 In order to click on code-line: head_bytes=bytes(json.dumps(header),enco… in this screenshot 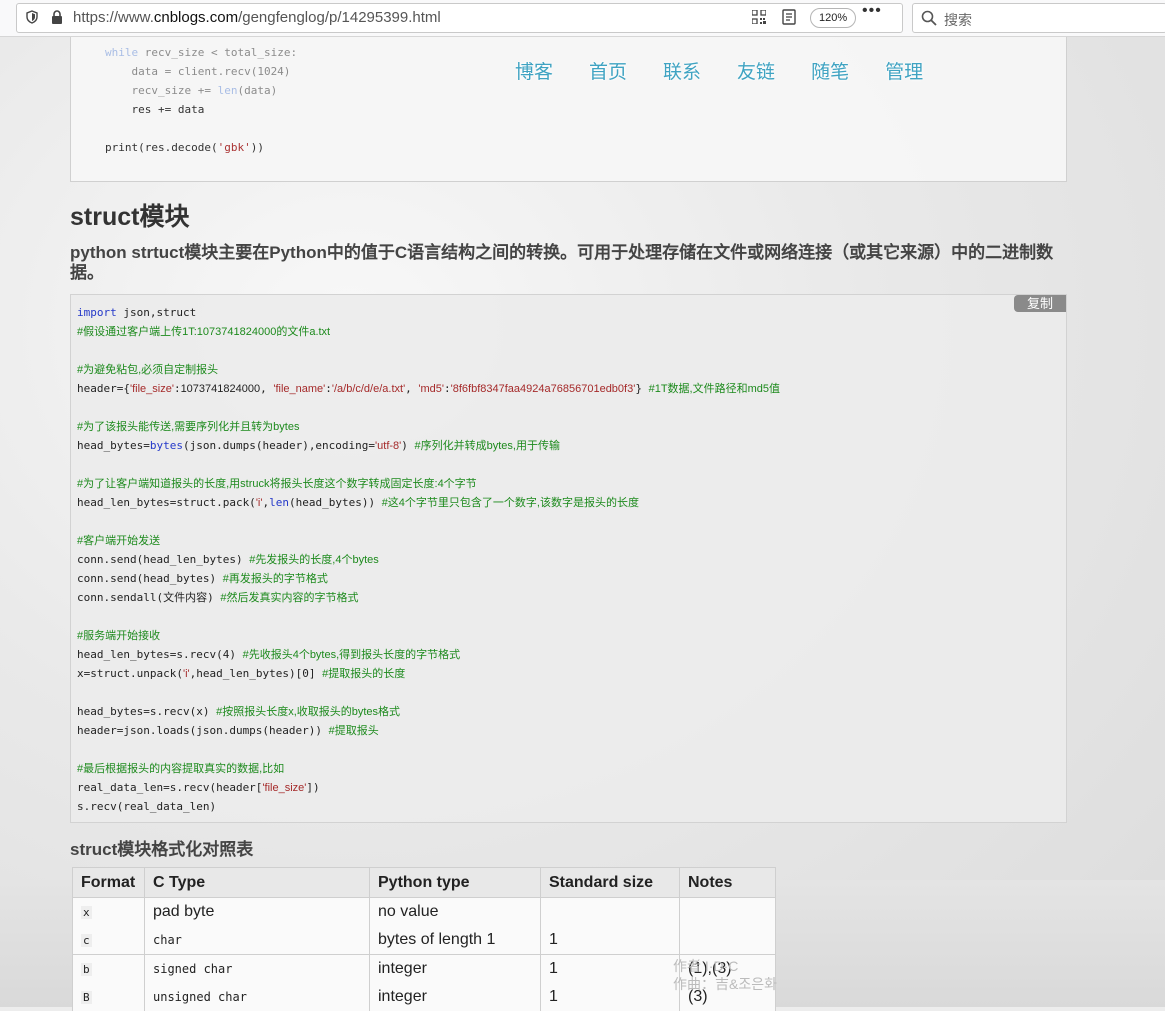, I will do `click(318, 445)`.